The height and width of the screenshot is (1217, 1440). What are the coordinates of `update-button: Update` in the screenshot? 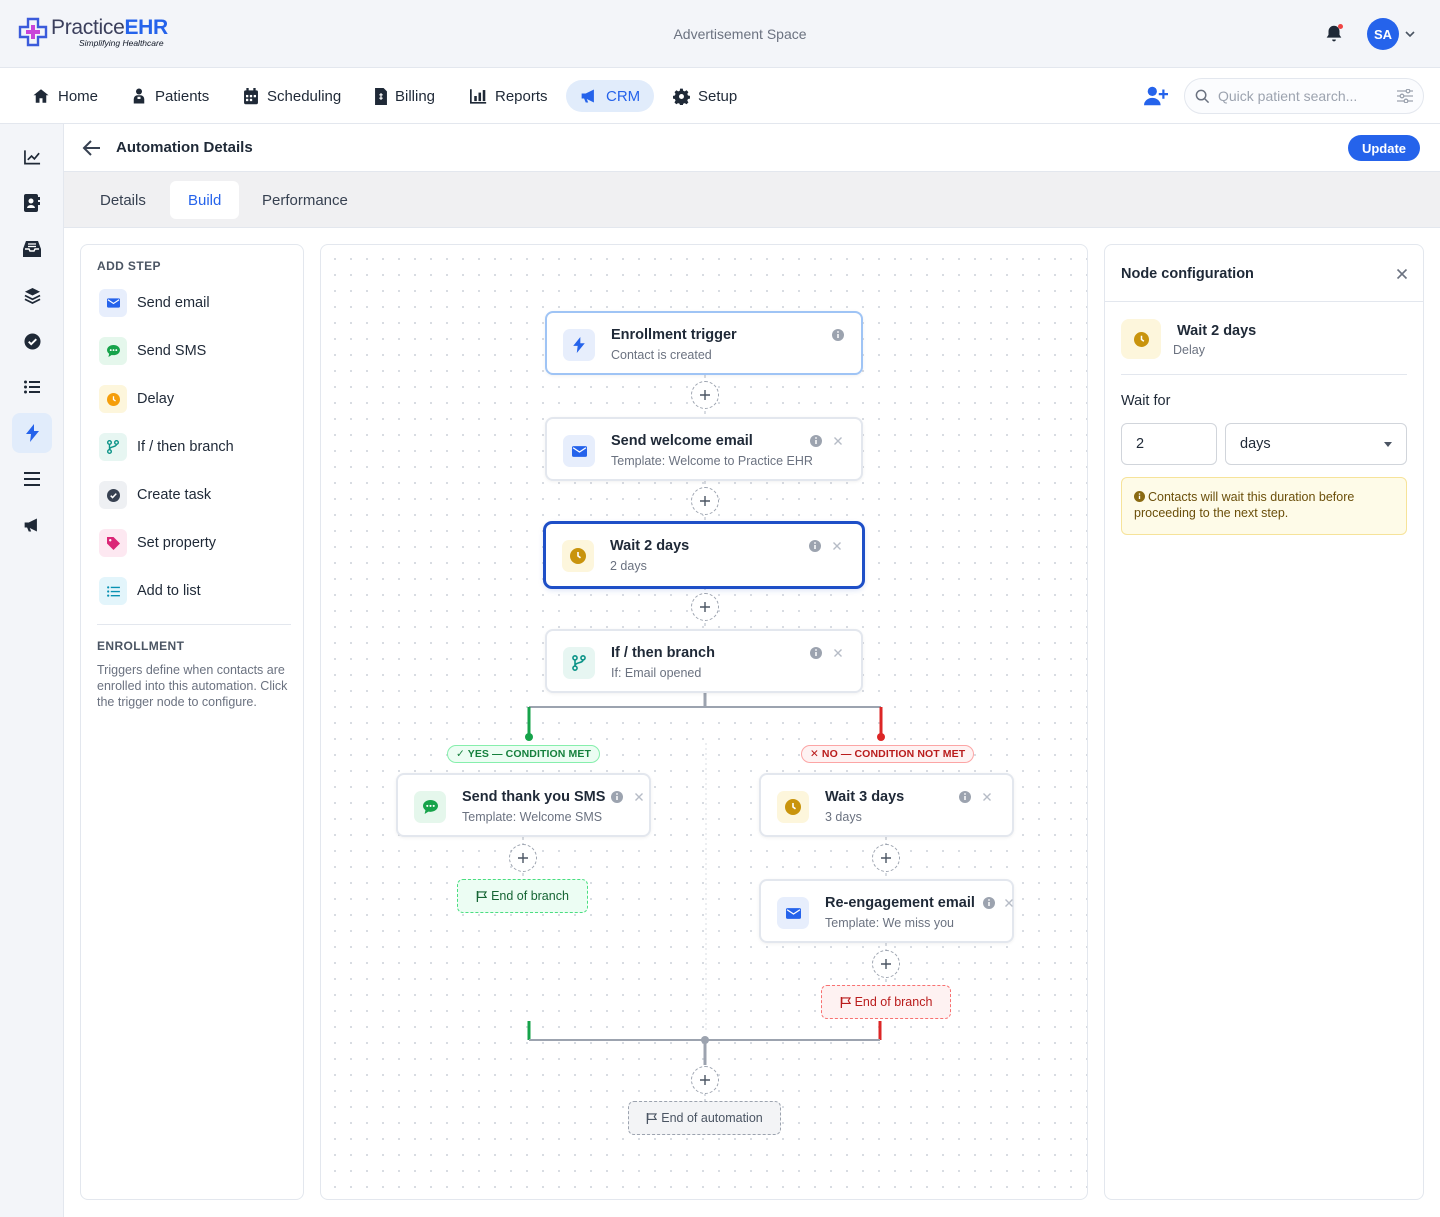 It's located at (1384, 148).